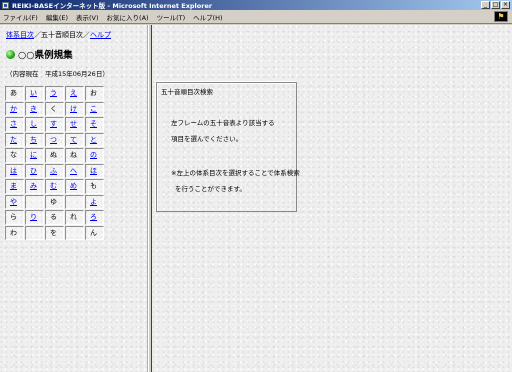 The height and width of the screenshot is (372, 512). What do you see at coordinates (14, 139) in the screenshot?
I see `kana-link-cell: た` at bounding box center [14, 139].